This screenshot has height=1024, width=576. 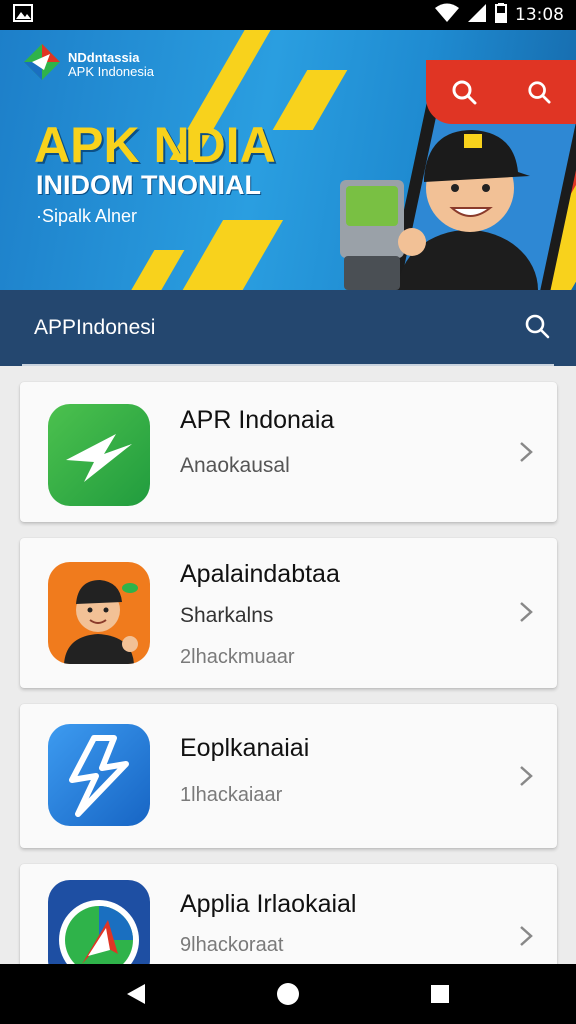 I want to click on app-title: Apalaindabtaa, so click(x=260, y=574).